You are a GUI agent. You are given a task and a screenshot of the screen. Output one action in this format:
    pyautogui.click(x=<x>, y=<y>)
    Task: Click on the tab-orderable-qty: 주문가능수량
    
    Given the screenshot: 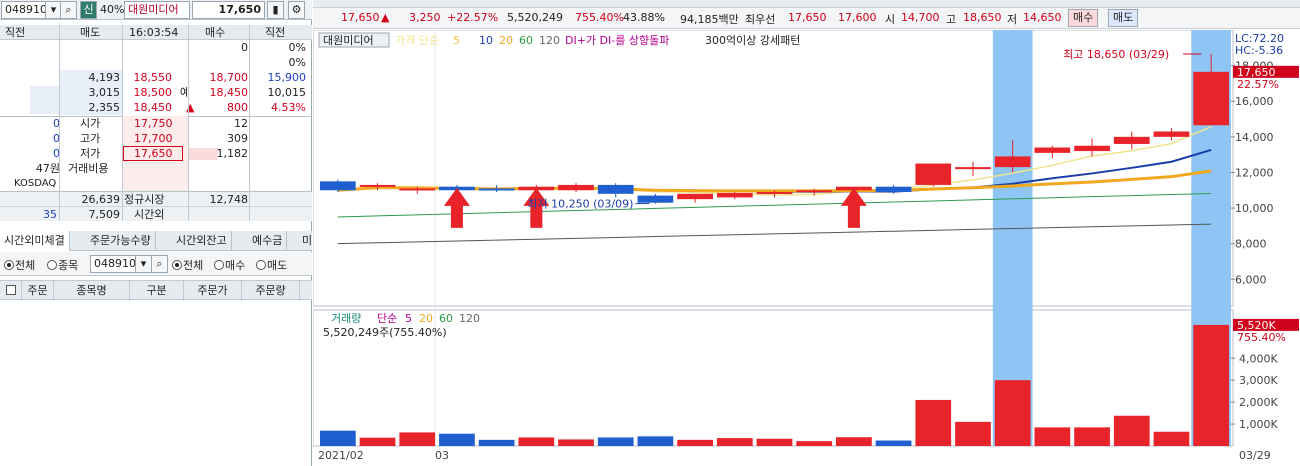 What is the action you would take?
    pyautogui.click(x=121, y=241)
    